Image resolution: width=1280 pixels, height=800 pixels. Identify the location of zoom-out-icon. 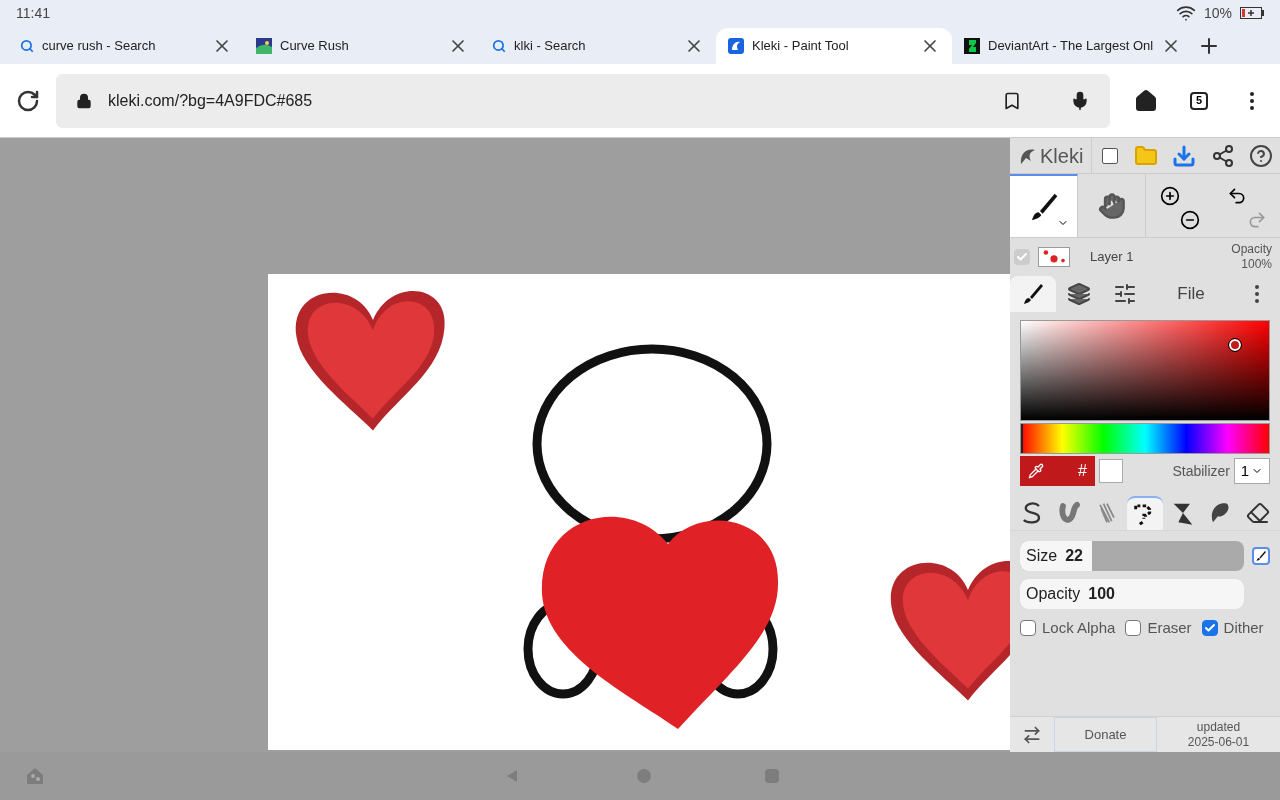
(1189, 219).